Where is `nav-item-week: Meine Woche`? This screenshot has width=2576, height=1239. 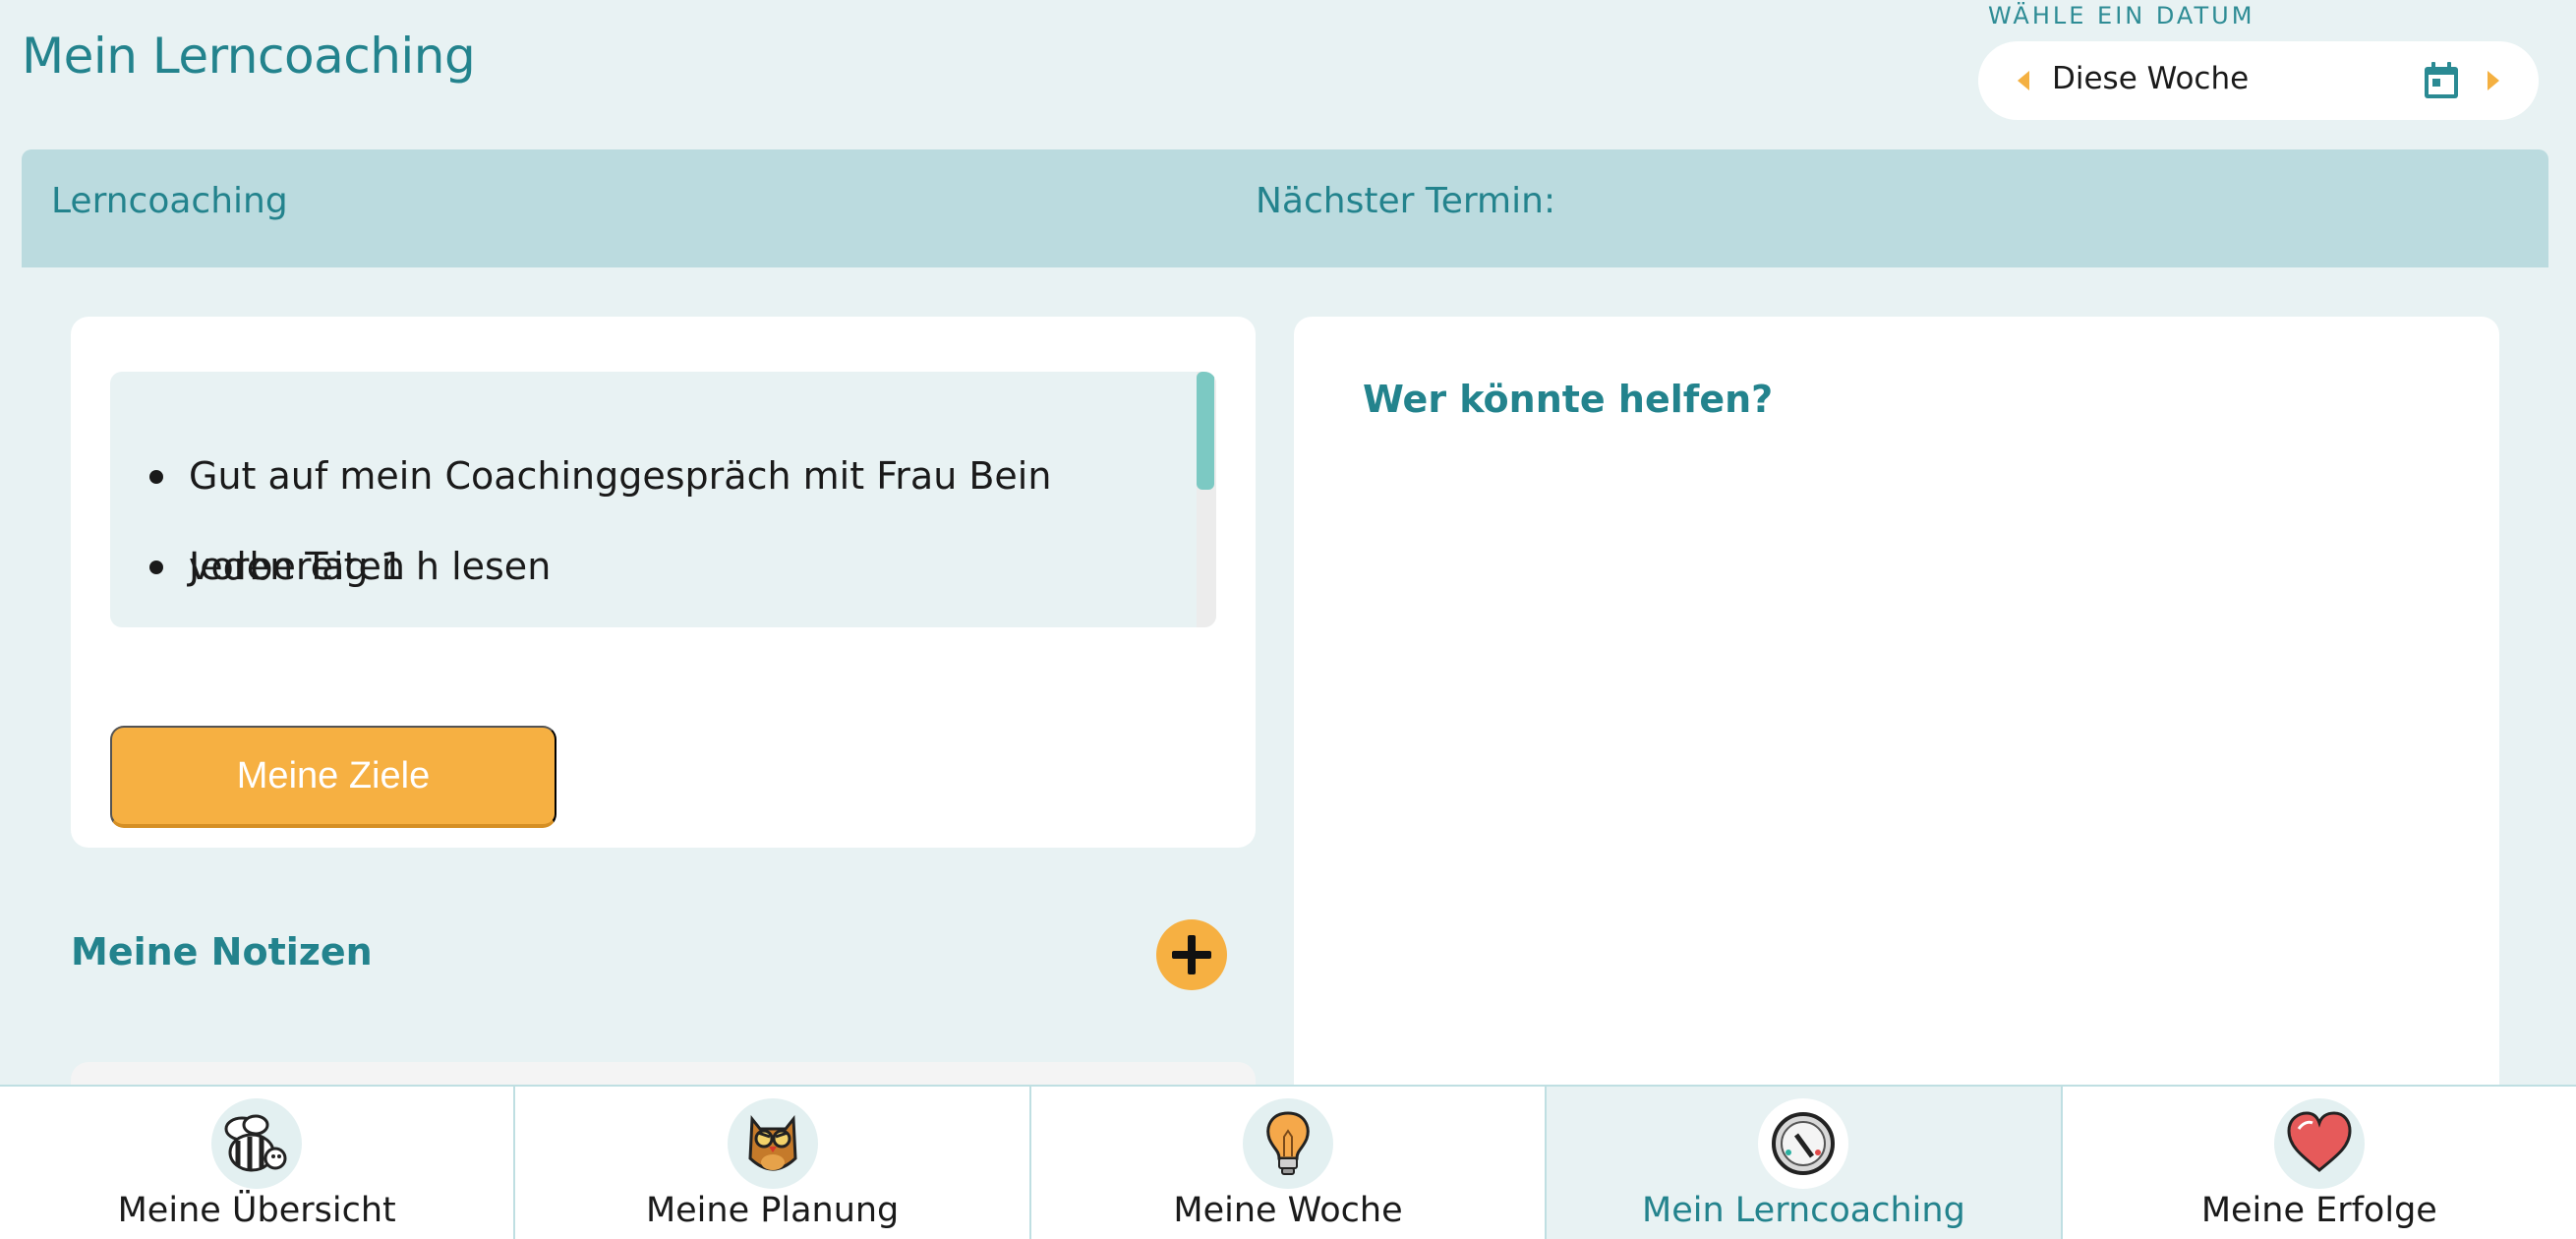
nav-item-week: Meine Woche is located at coordinates (1289, 1163).